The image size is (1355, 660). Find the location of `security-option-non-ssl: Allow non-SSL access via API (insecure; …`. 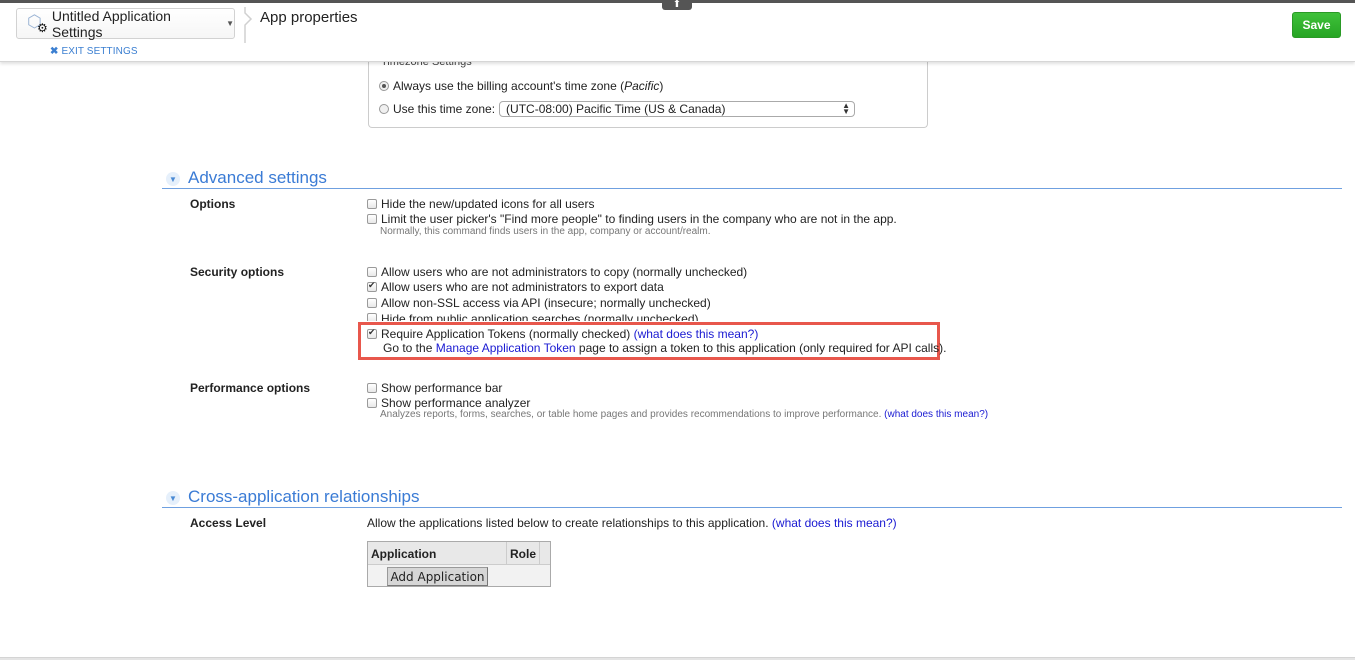

security-option-non-ssl: Allow non-SSL access via API (insecure; … is located at coordinates (539, 303).